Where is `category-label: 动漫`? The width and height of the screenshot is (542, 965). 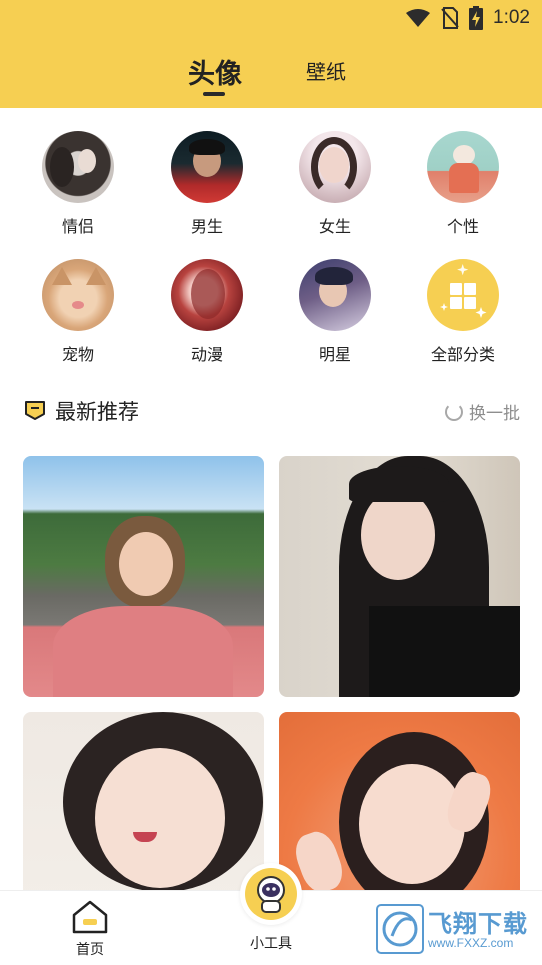
category-label: 动漫 is located at coordinates (206, 354).